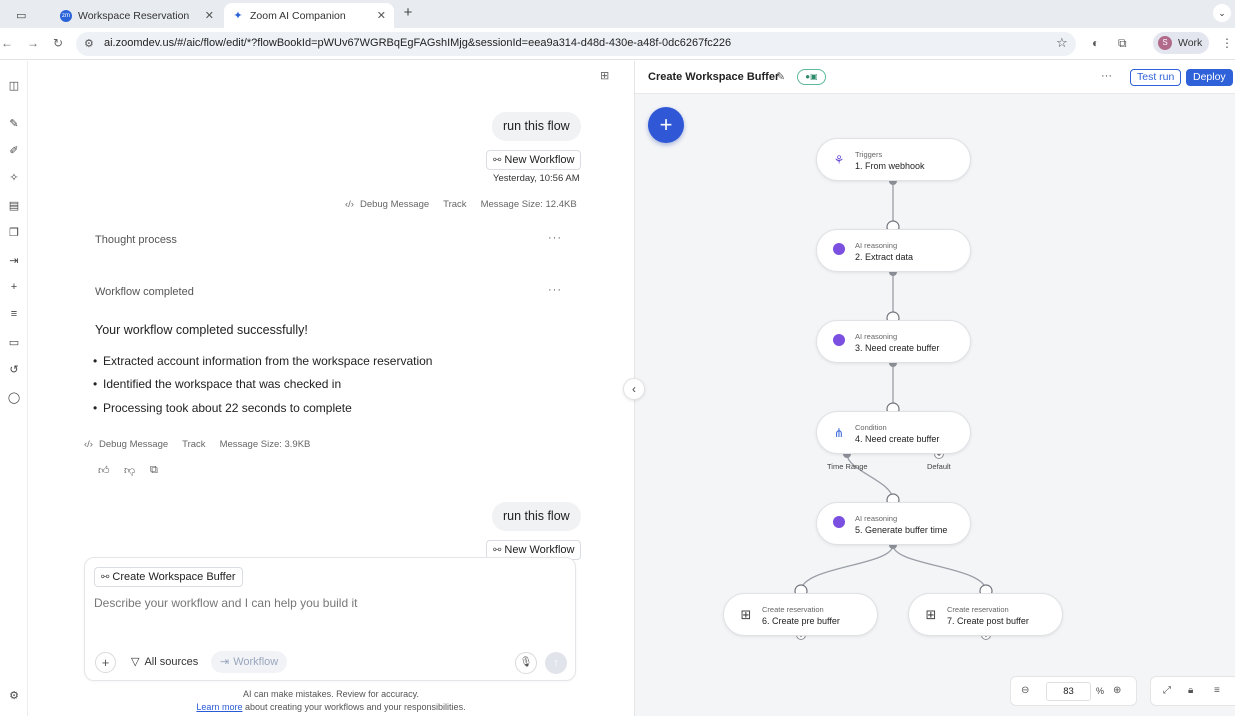  What do you see at coordinates (893, 159) in the screenshot?
I see `flow-node-trigger: ⚘ Triggers 1. From webhook` at bounding box center [893, 159].